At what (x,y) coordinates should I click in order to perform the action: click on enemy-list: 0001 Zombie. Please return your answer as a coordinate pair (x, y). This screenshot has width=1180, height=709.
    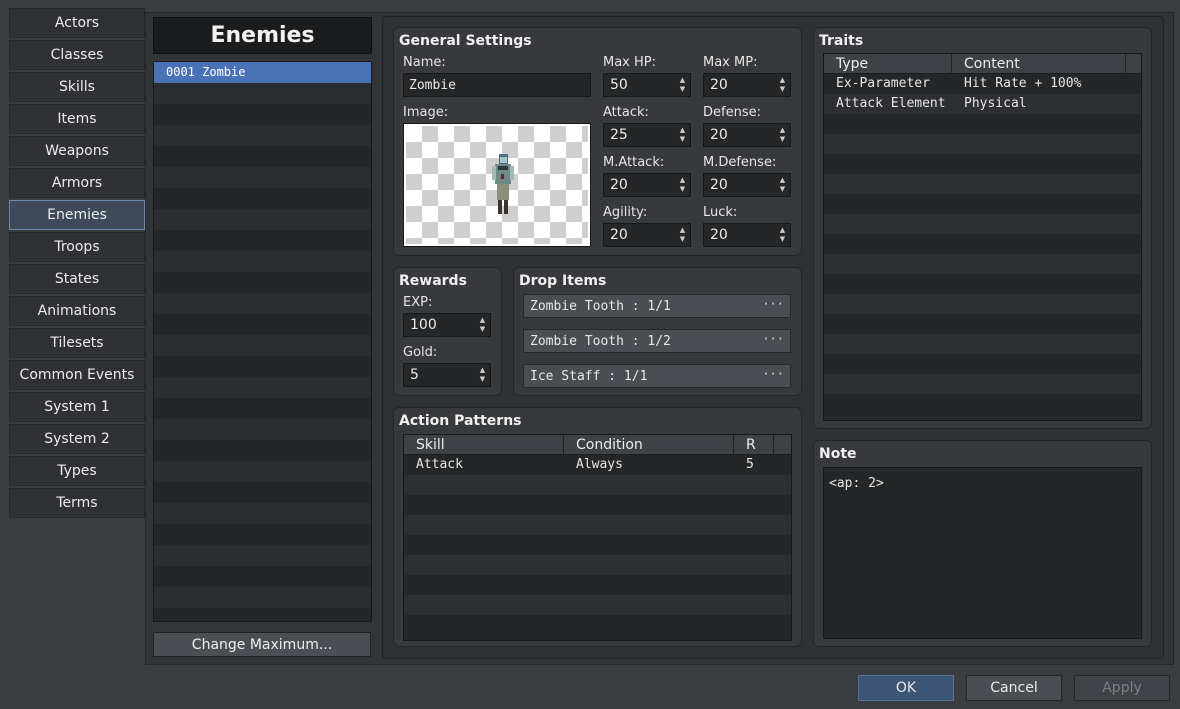
    Looking at the image, I should click on (262, 341).